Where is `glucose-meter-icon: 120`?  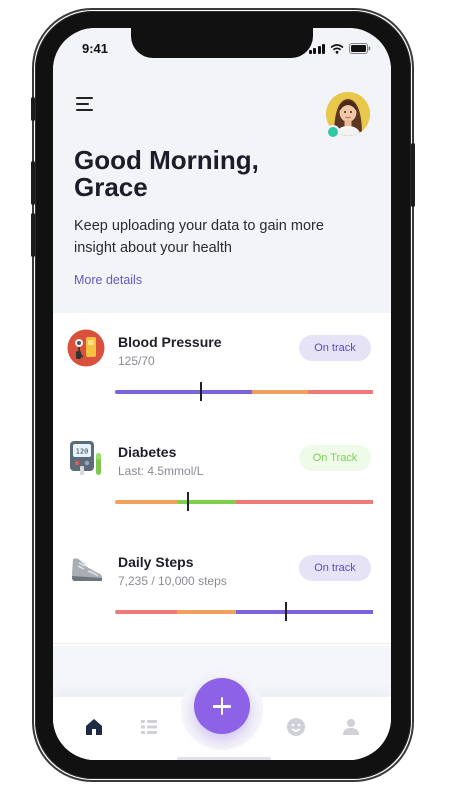
glucose-meter-icon: 120 is located at coordinates (85, 458).